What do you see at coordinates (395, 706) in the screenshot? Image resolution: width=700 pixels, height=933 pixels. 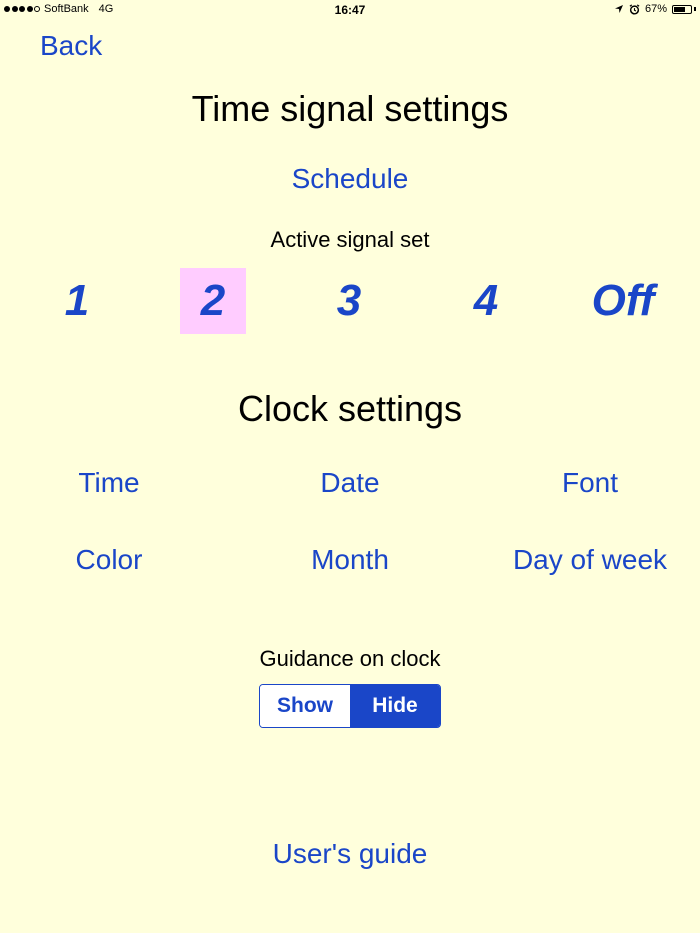 I see `guidance-hide-segment: Hide` at bounding box center [395, 706].